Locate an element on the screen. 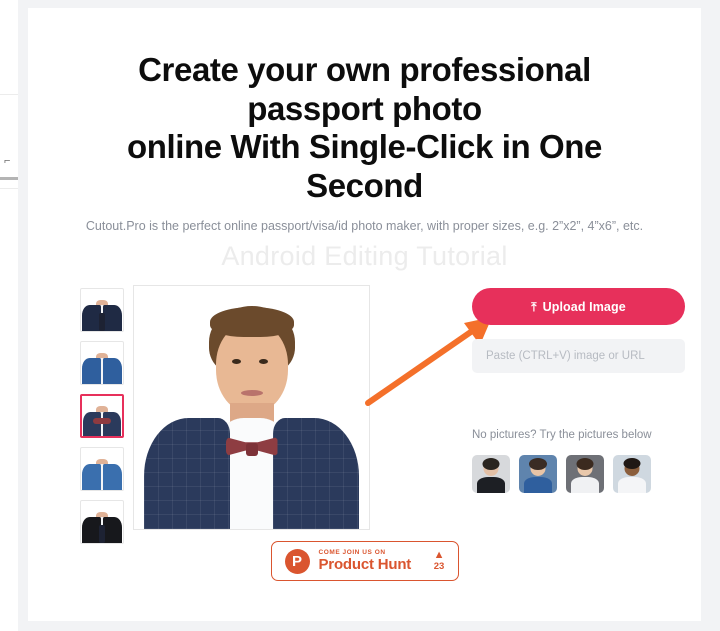 This screenshot has width=720, height=631. product-hunt-logo-icon: P is located at coordinates (297, 561).